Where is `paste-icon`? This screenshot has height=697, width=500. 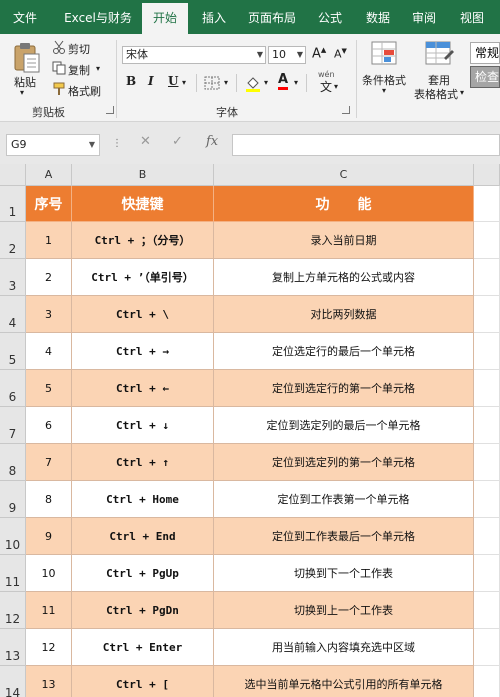 paste-icon is located at coordinates (27, 57).